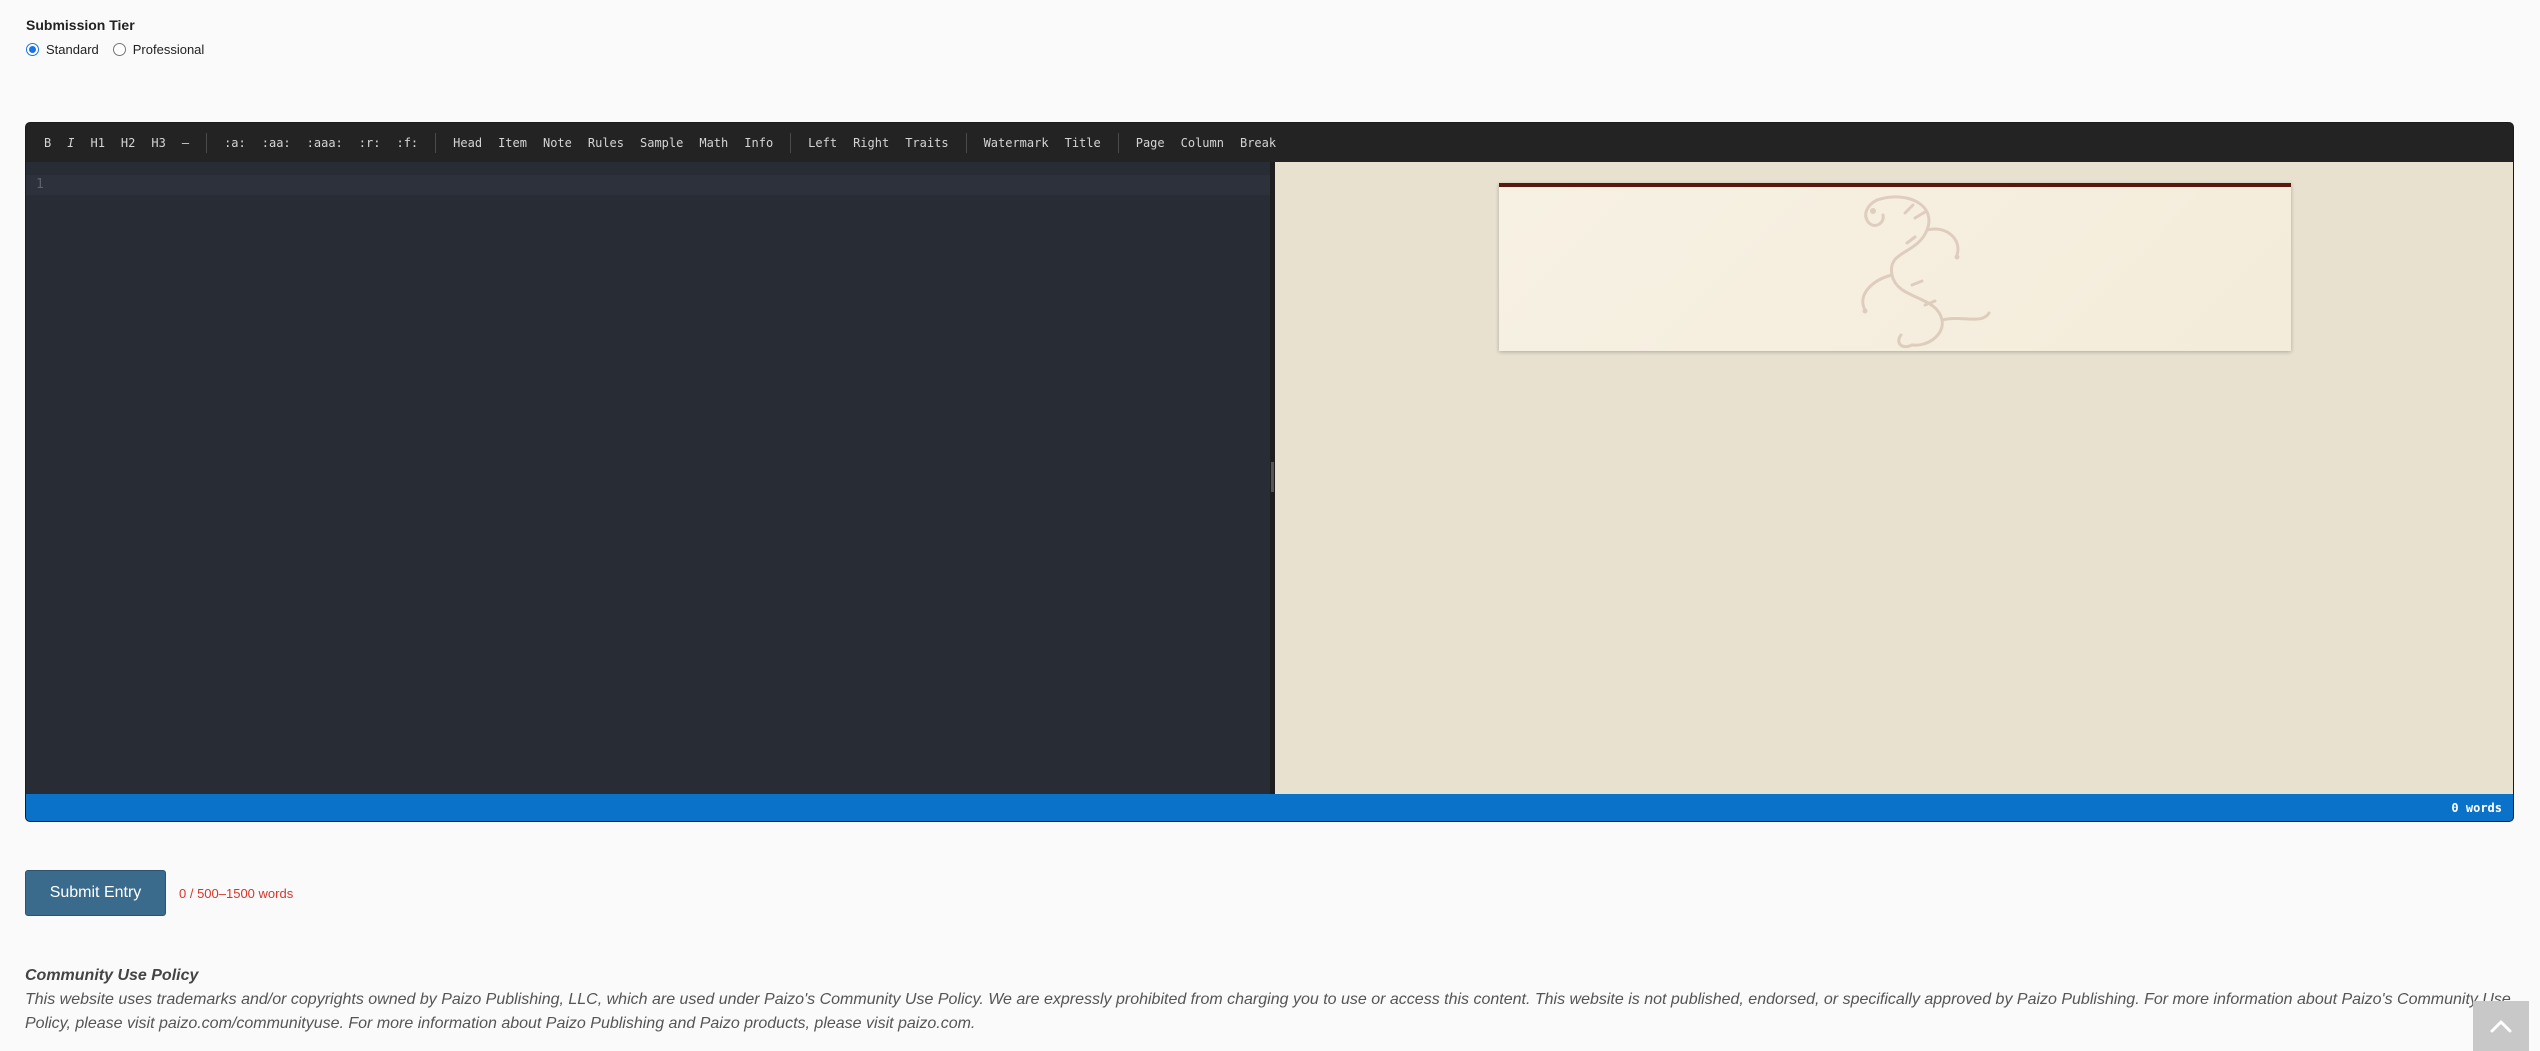 The width and height of the screenshot is (2540, 1051). What do you see at coordinates (648, 185) in the screenshot?
I see `active-line-highlight` at bounding box center [648, 185].